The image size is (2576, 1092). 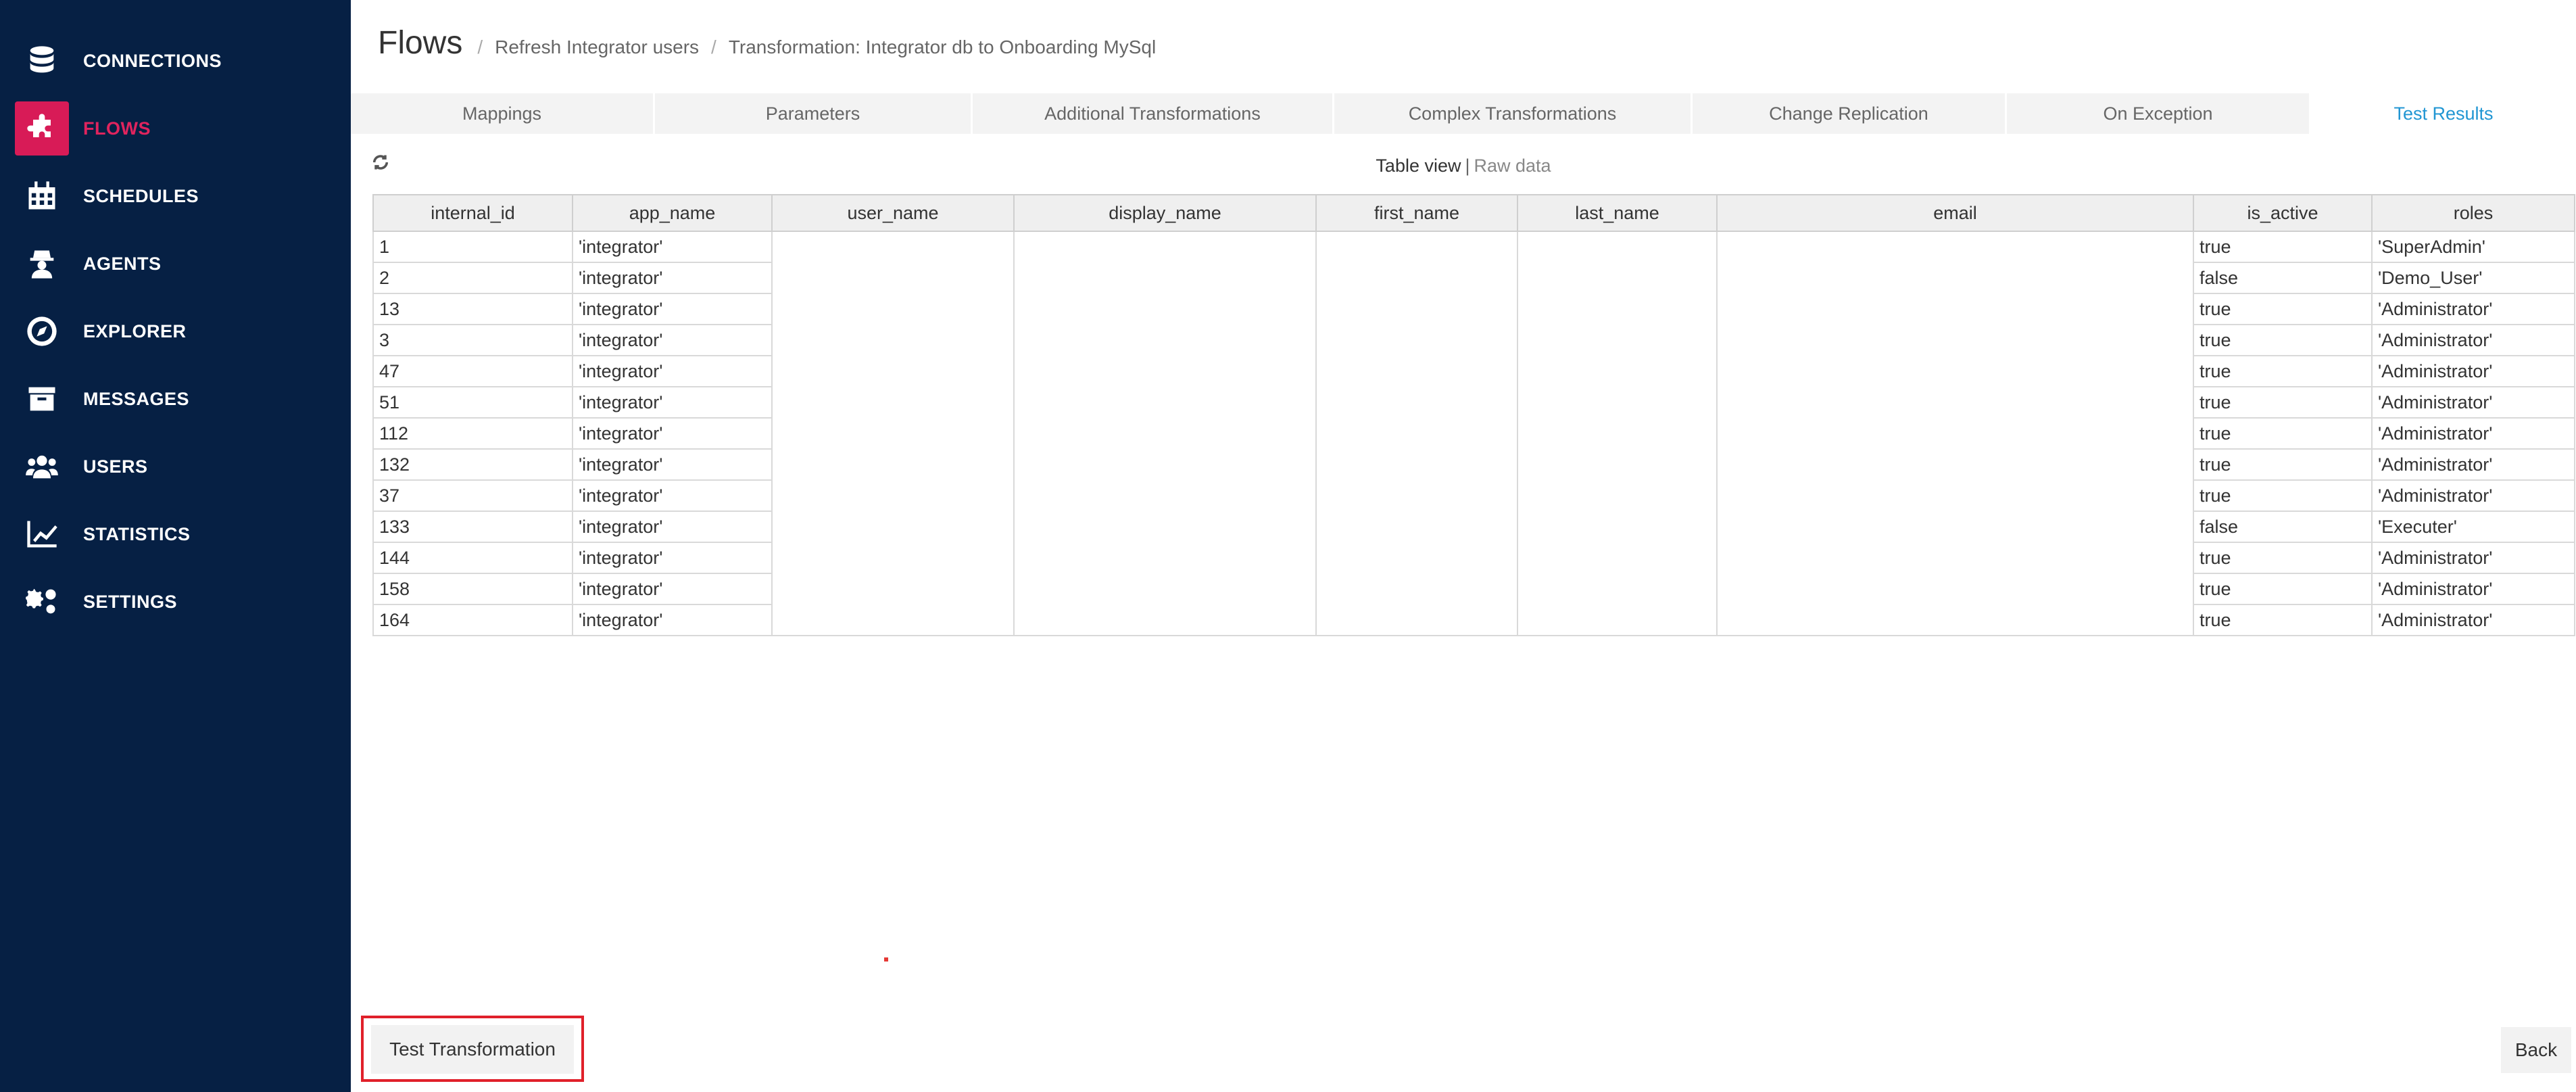 I want to click on column-header: app_name, so click(x=672, y=213).